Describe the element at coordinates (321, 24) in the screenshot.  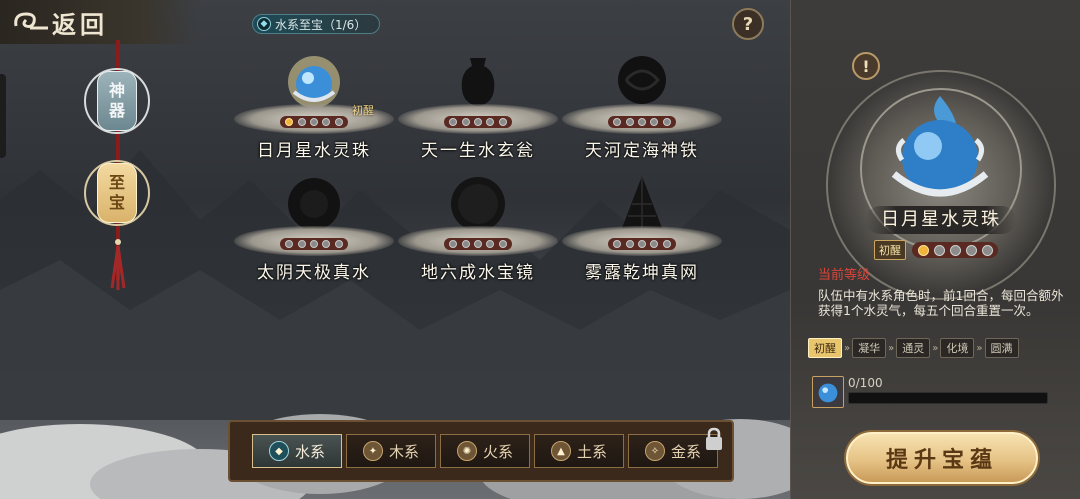
I see `series-progress-label: 水系至宝（1/6）` at that location.